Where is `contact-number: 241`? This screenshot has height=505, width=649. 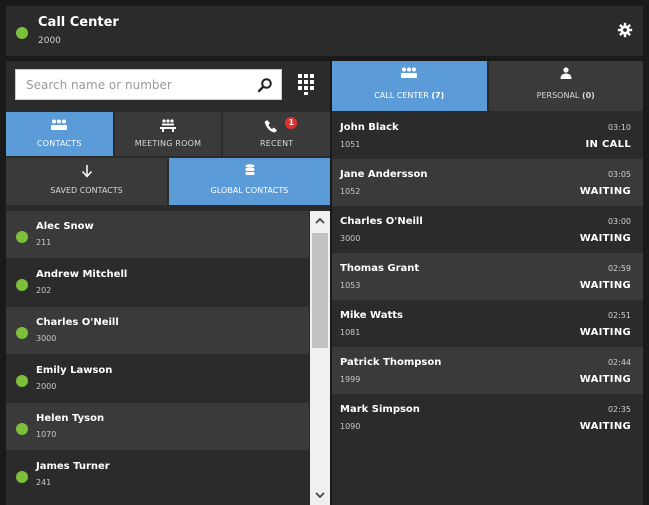
contact-number: 241 is located at coordinates (44, 482).